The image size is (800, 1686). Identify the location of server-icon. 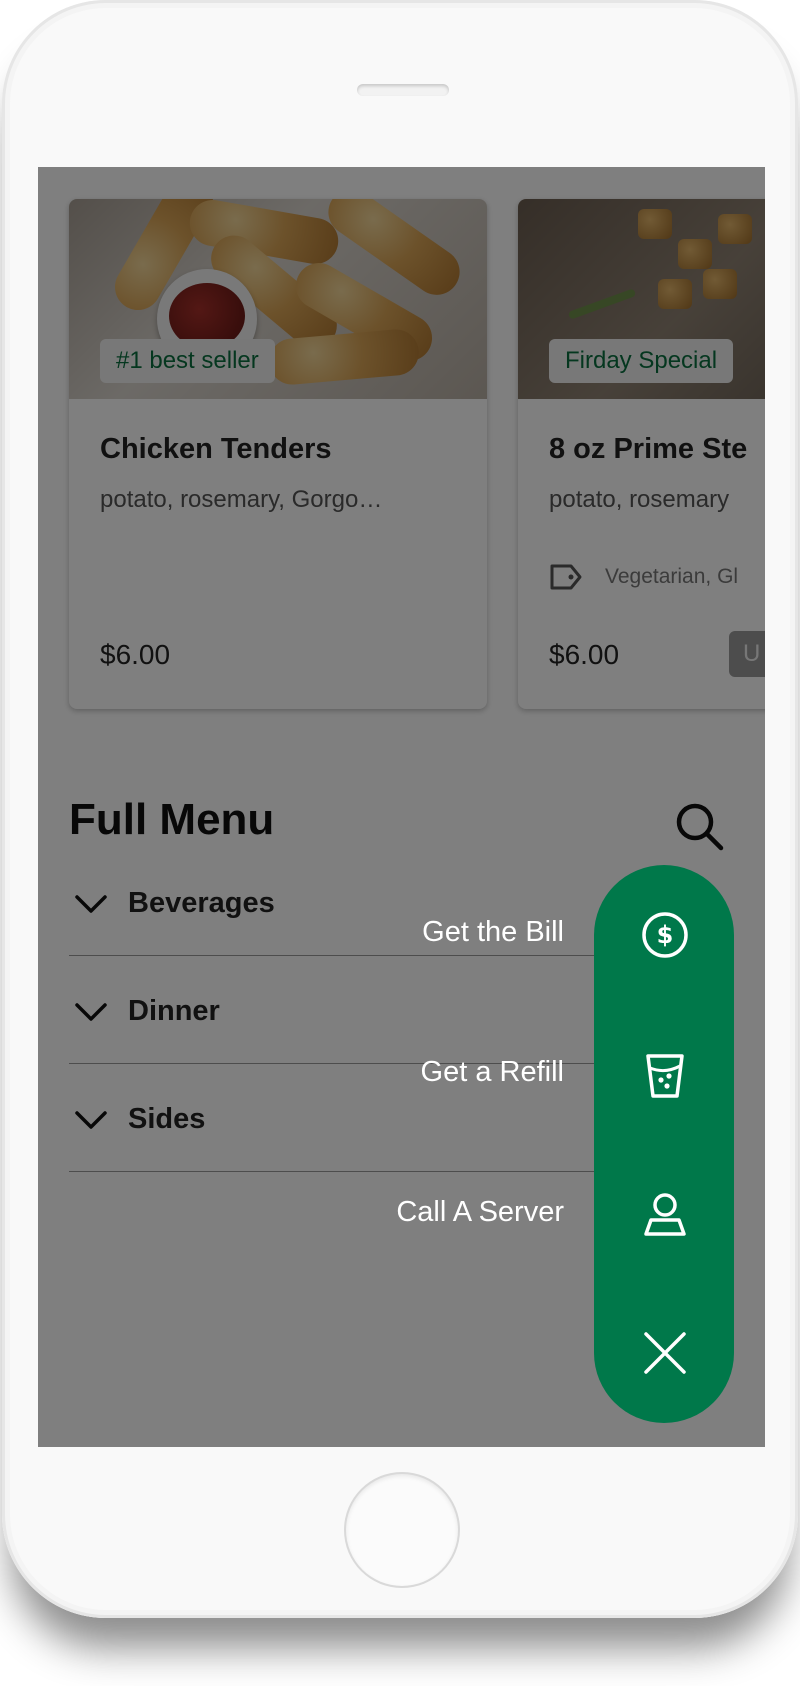
(665, 1215).